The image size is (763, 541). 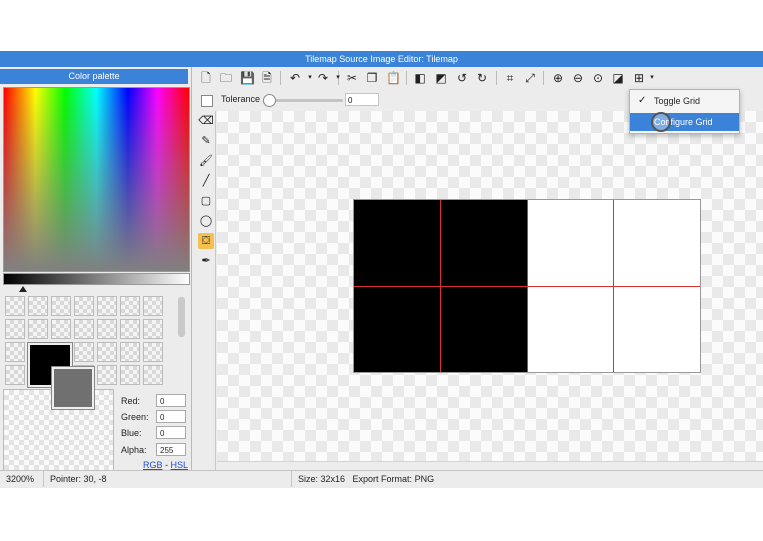 What do you see at coordinates (22, 479) in the screenshot?
I see `status-zoom: 3200%` at bounding box center [22, 479].